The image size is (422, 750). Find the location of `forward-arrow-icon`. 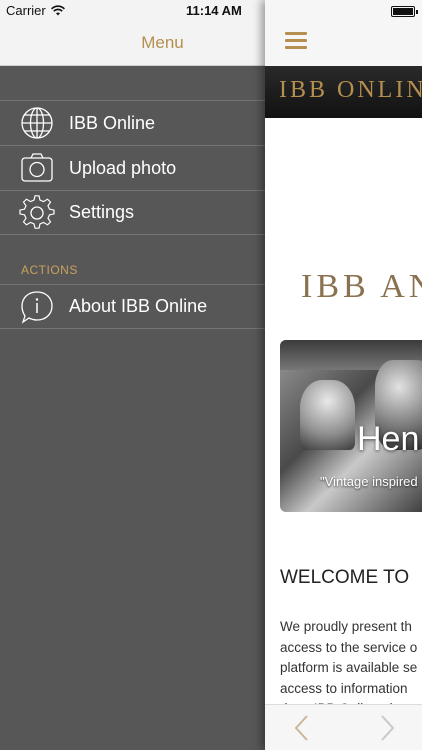

forward-arrow-icon is located at coordinates (387, 728).